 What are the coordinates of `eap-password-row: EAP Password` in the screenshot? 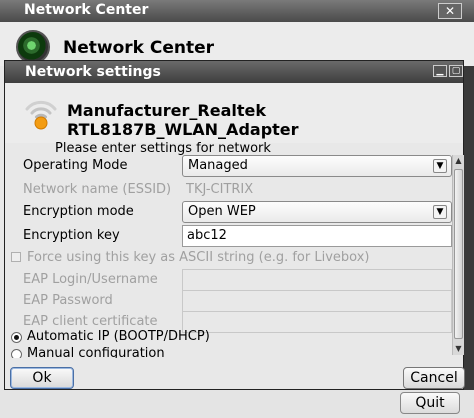 It's located at (228, 301).